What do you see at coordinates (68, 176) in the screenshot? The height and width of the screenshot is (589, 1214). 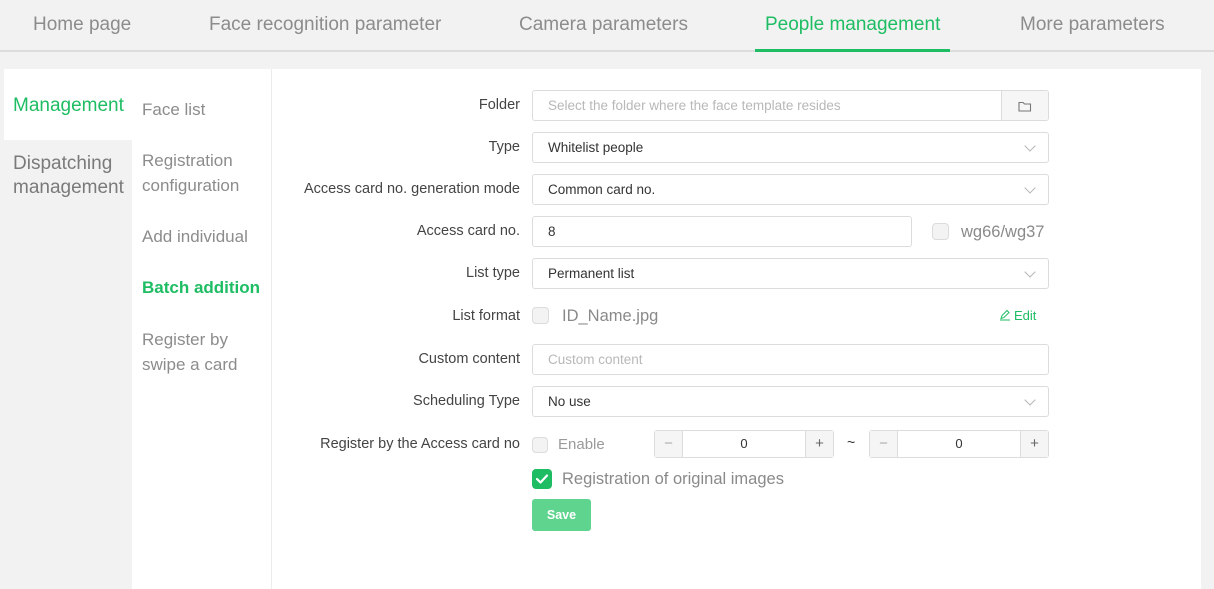 I see `left-tab-dispatching-management: Dispatching management` at bounding box center [68, 176].